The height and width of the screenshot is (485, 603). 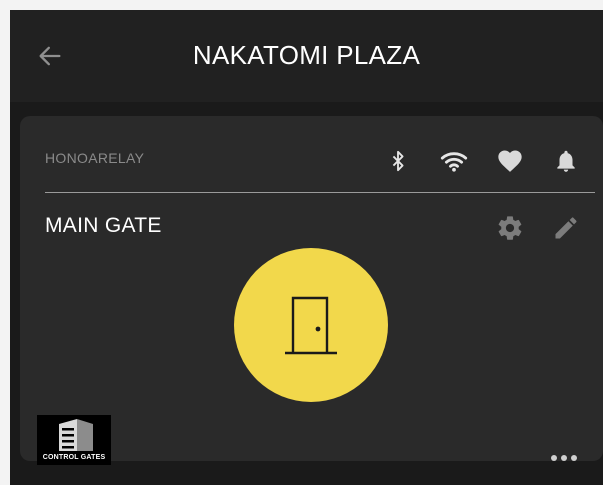 What do you see at coordinates (566, 228) in the screenshot?
I see `pencil-icon` at bounding box center [566, 228].